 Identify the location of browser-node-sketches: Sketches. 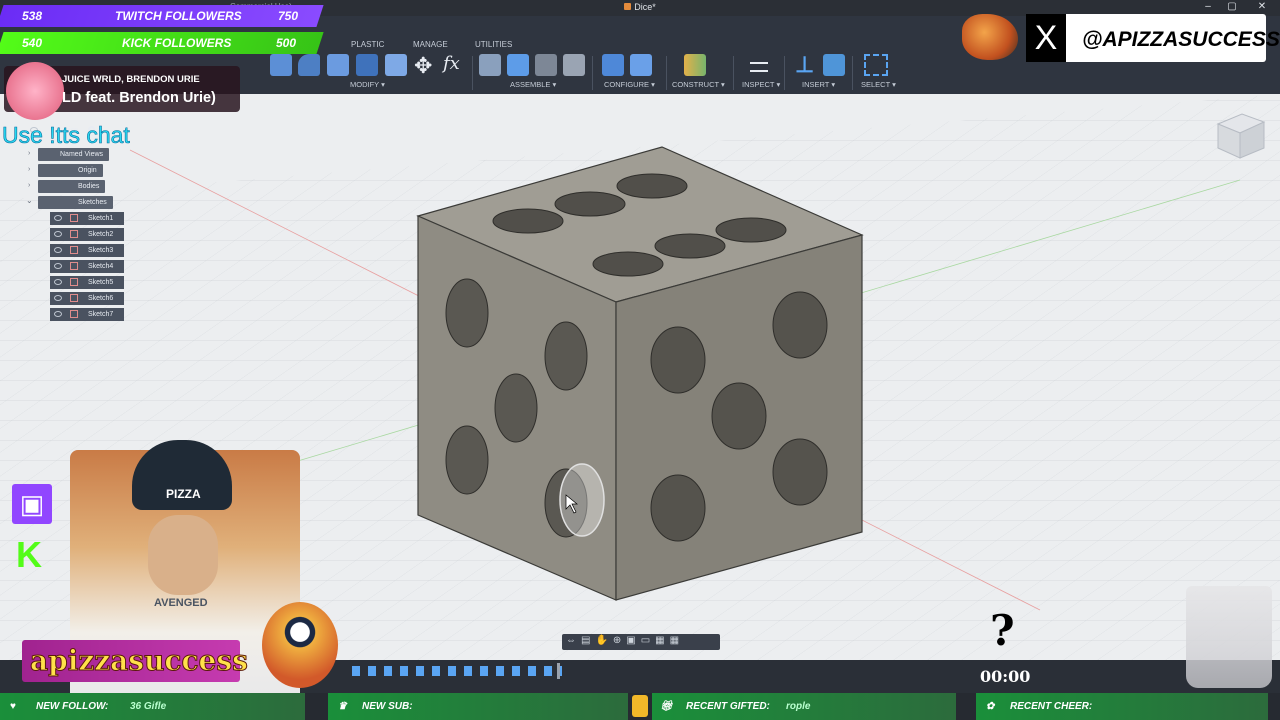
(75, 202).